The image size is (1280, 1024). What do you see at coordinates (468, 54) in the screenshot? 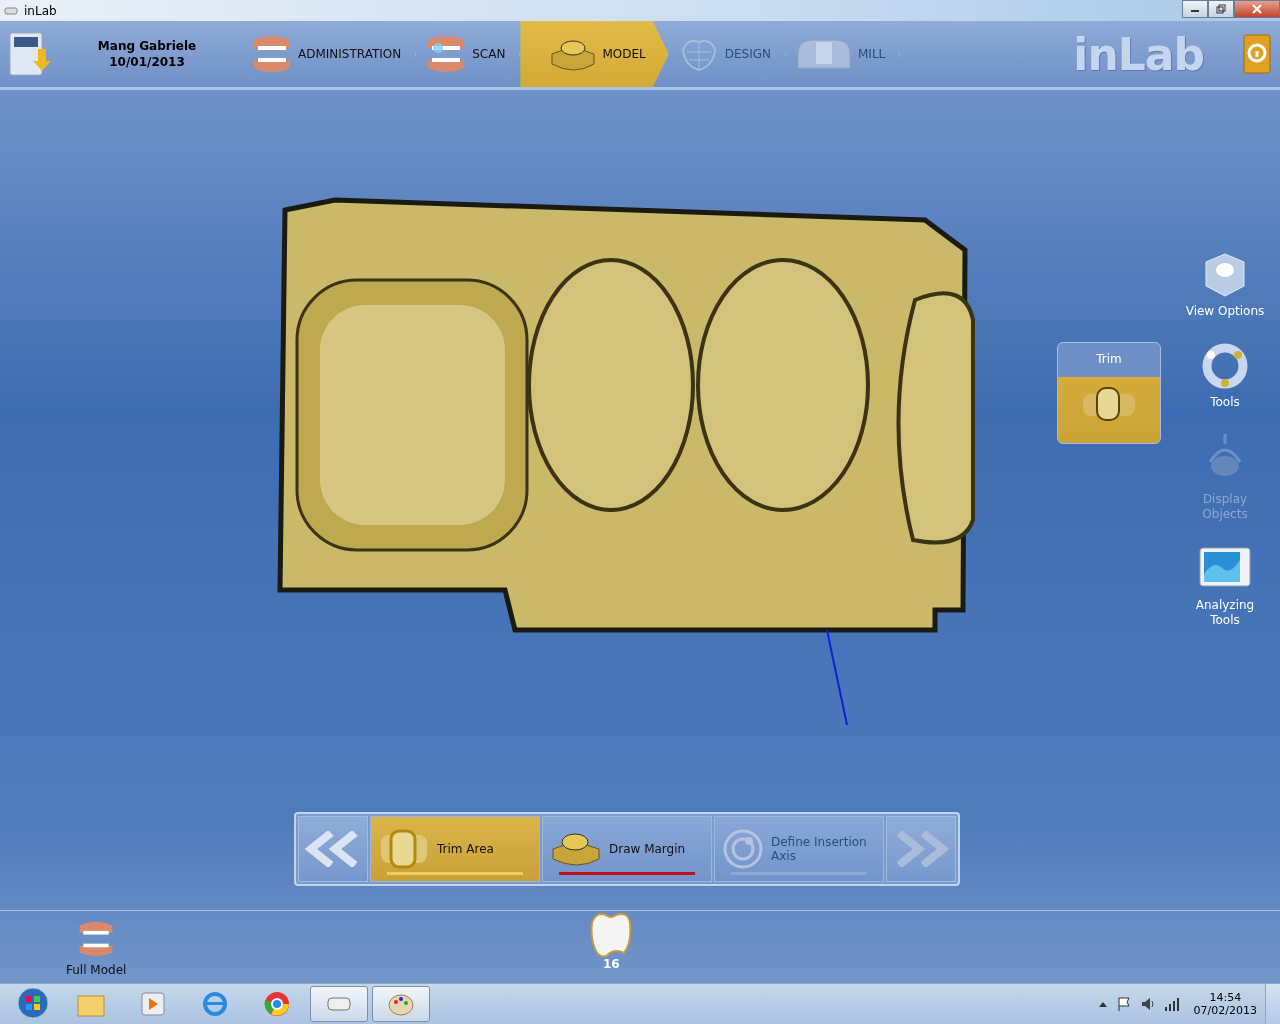
I see `phase-tab: SCAN` at bounding box center [468, 54].